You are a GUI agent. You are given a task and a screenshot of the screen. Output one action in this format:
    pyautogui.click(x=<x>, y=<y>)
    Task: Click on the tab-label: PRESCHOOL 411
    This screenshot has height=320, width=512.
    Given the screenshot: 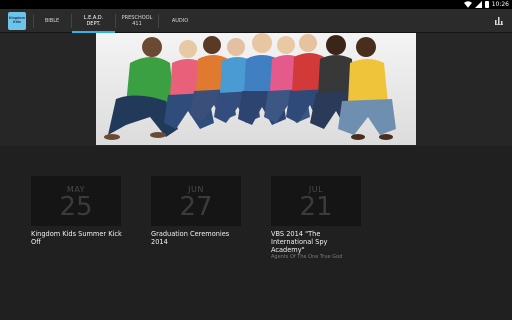 What is the action you would take?
    pyautogui.click(x=137, y=21)
    